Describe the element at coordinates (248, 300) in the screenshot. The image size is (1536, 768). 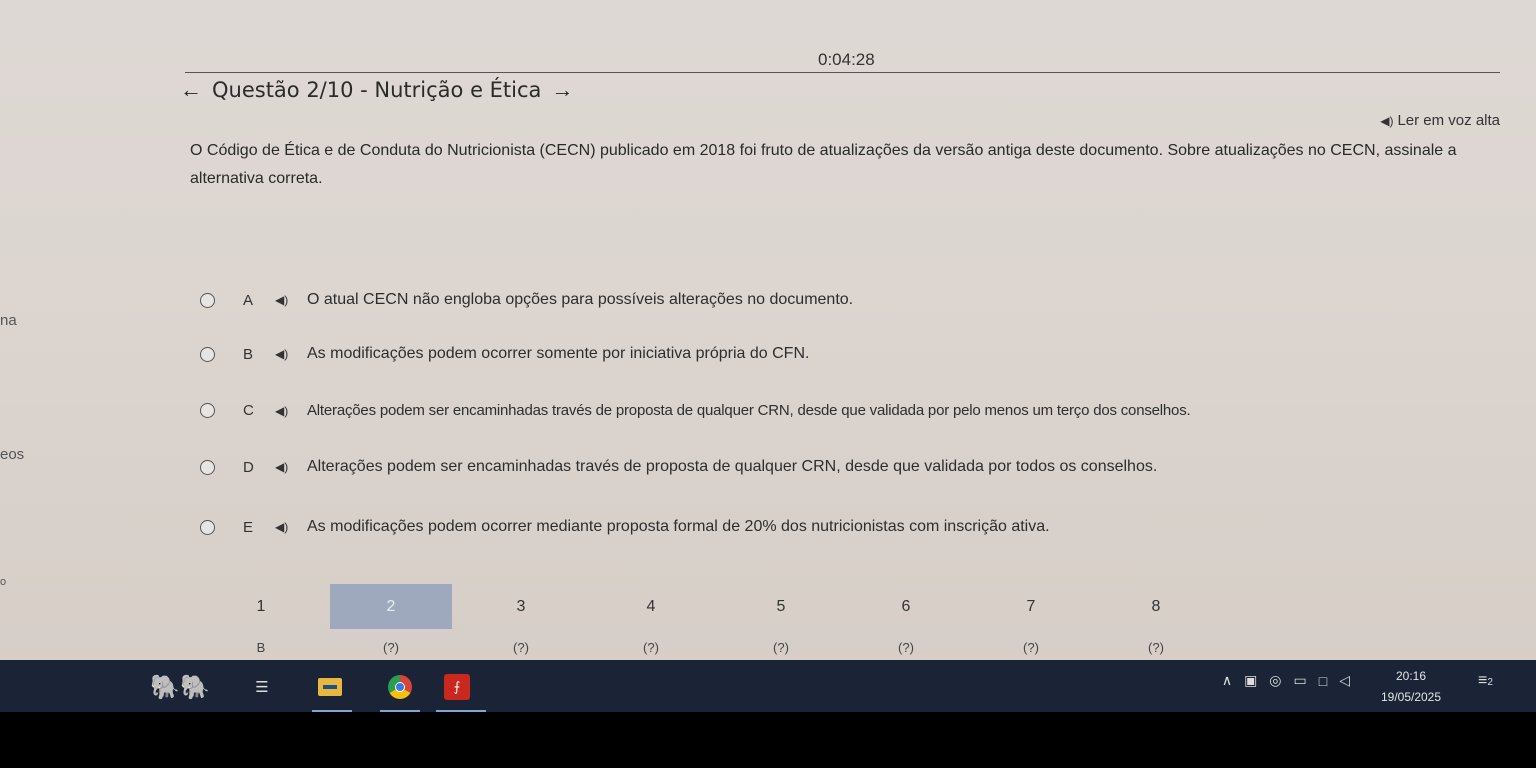
I see `option-letter: A` at that location.